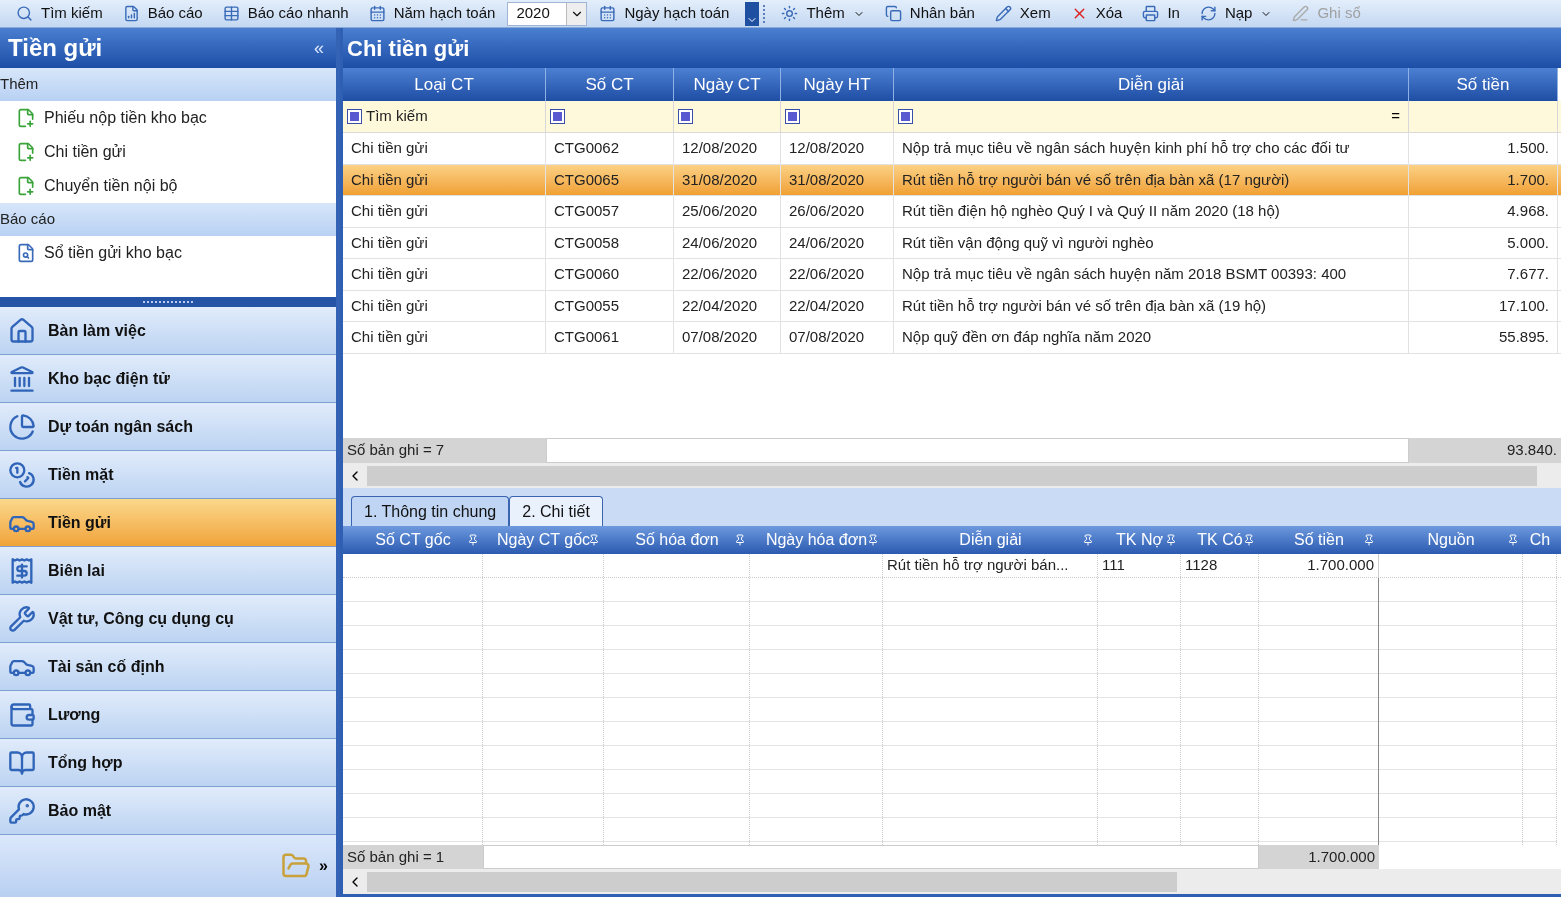  What do you see at coordinates (1151, 274) in the screenshot?
I see `table-cell: Nộp trả mục tiêu về ngân sách huyện năm 2018 BSMT 00393: 400` at bounding box center [1151, 274].